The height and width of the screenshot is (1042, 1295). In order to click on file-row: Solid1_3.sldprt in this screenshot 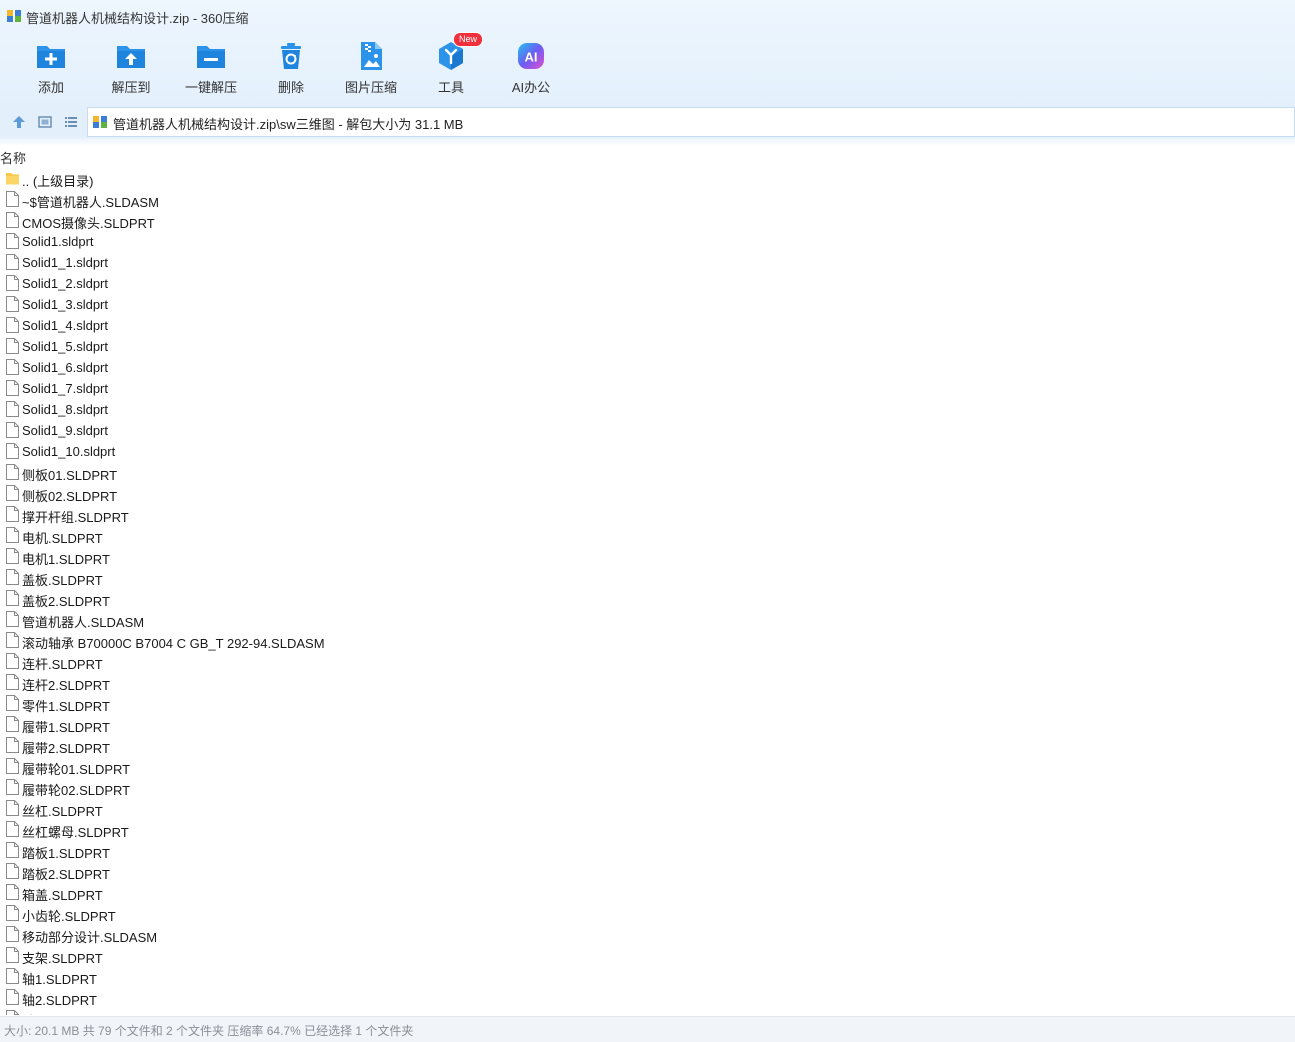, I will do `click(647, 304)`.